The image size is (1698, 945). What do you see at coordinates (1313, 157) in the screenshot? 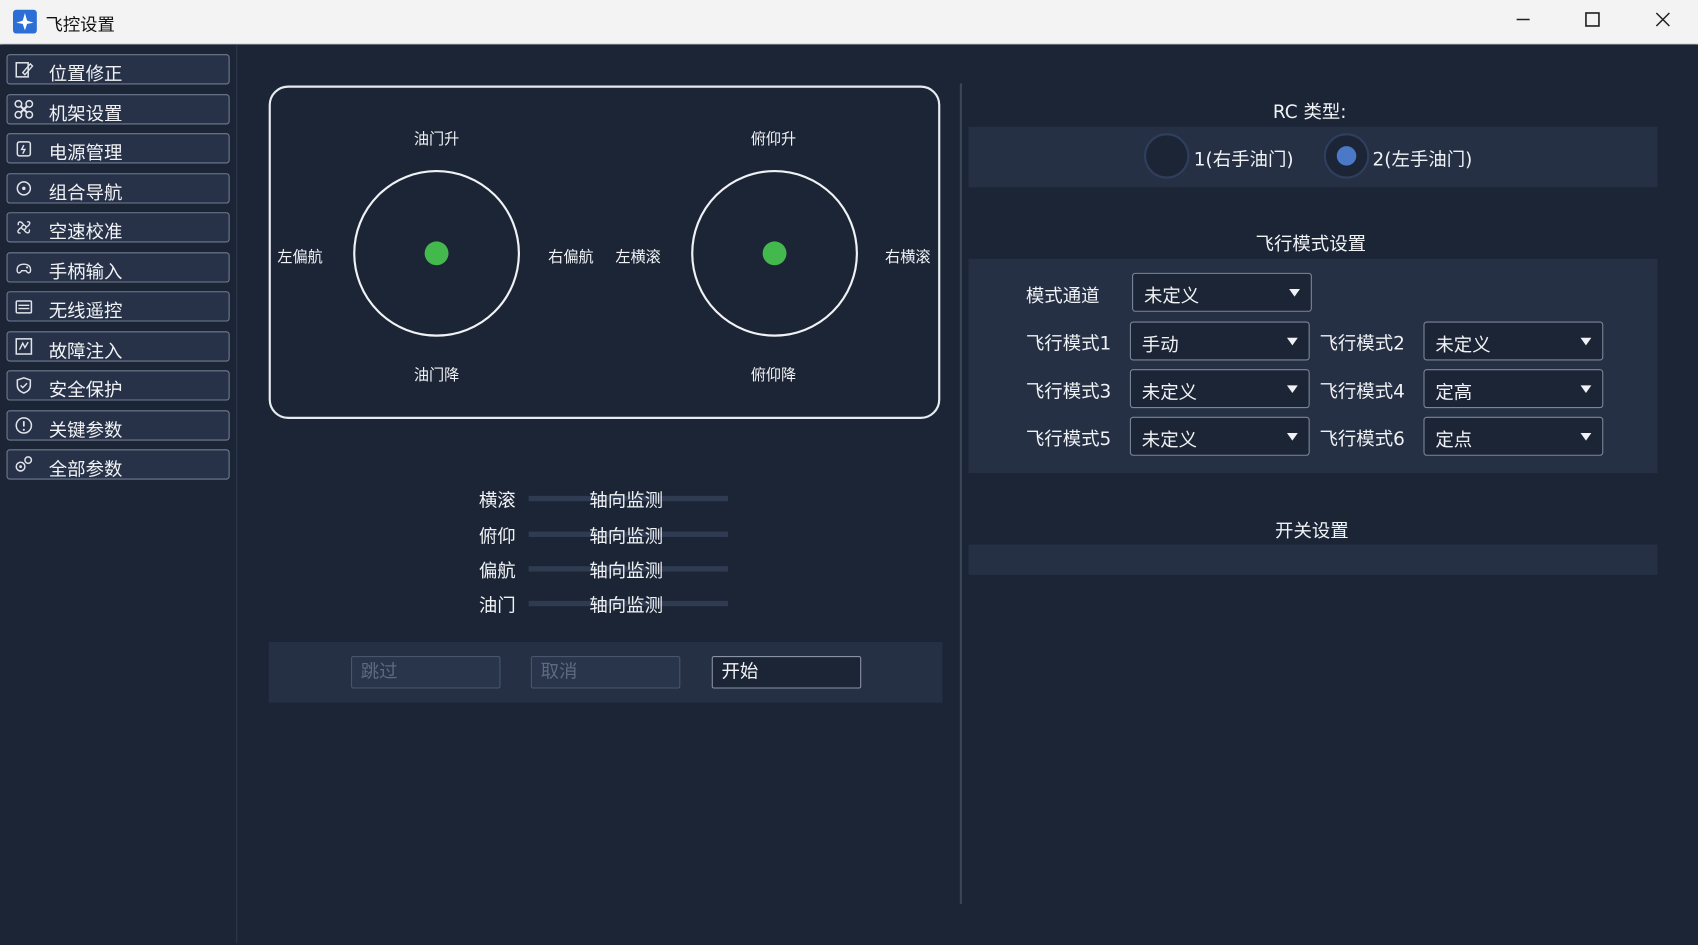
I see `rc-type-strip: 1(右手油门) 2(左手油门)` at bounding box center [1313, 157].